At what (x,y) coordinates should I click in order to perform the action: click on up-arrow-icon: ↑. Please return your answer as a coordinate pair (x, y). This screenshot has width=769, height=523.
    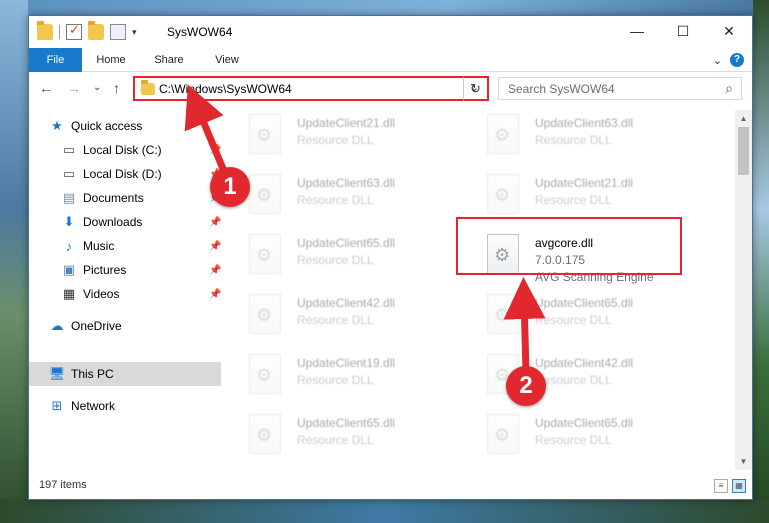
    Looking at the image, I should click on (116, 88).